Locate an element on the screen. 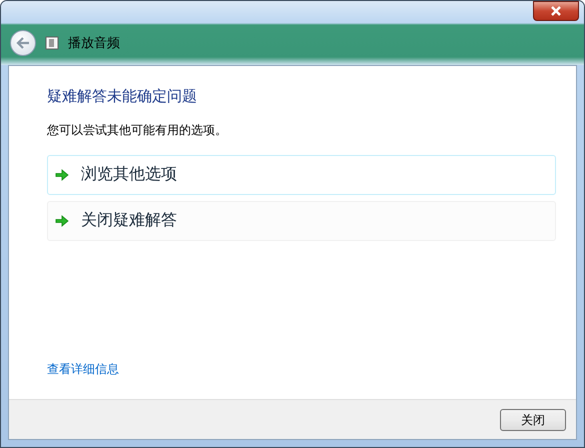  close-button is located at coordinates (556, 11).